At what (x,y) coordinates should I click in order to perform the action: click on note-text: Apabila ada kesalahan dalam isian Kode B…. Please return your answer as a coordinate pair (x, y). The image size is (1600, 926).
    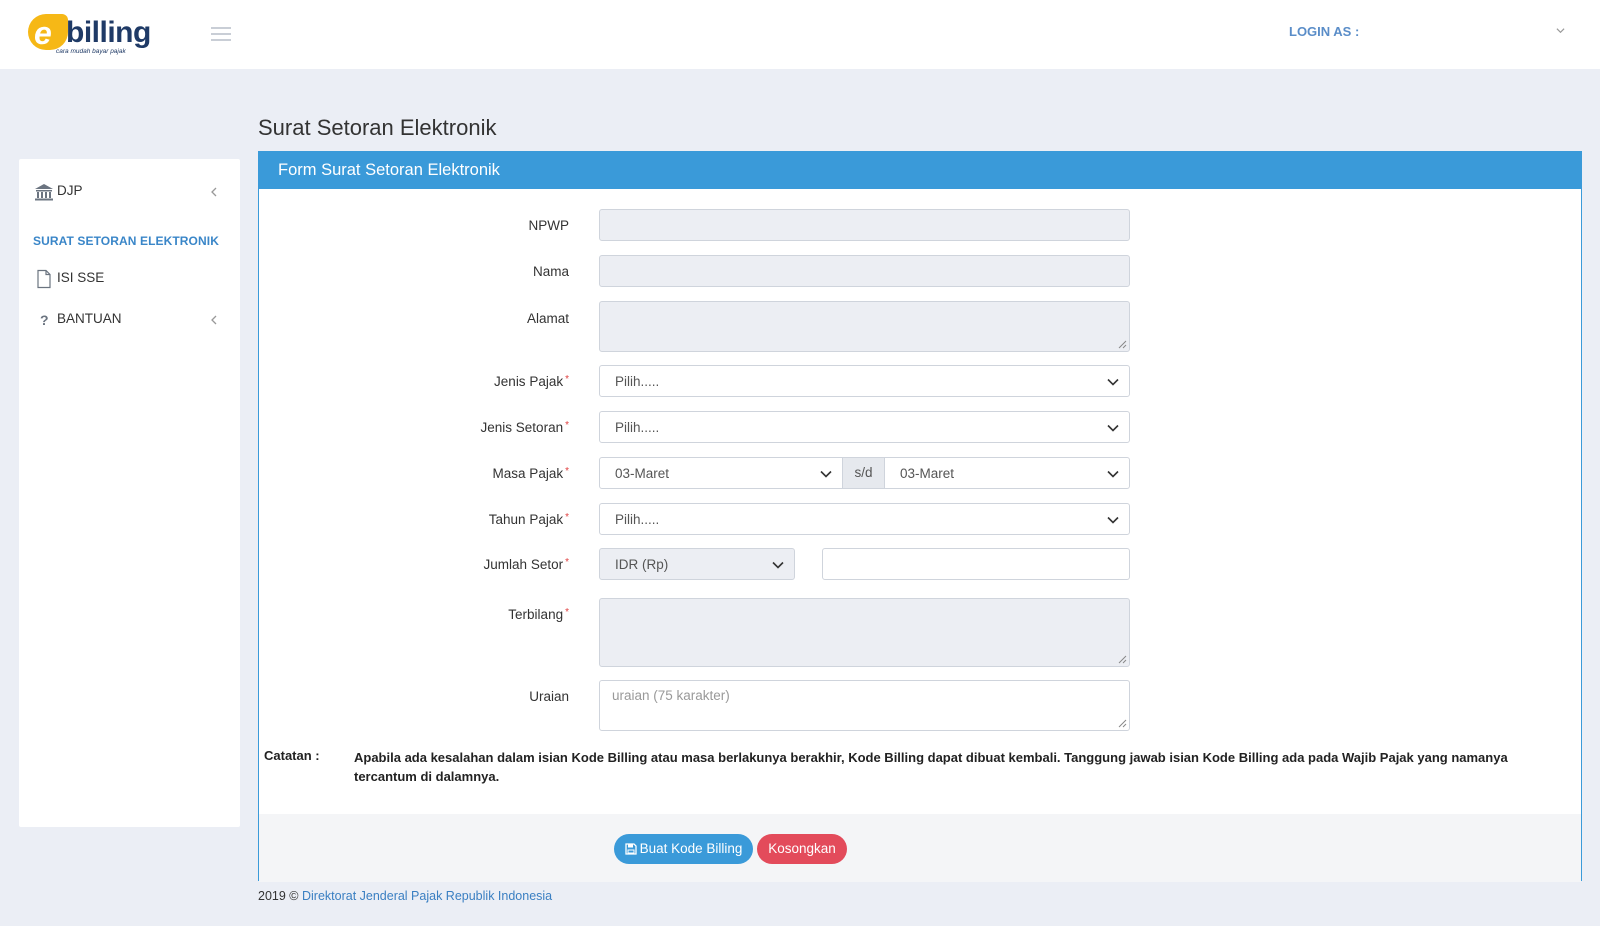
    Looking at the image, I should click on (931, 767).